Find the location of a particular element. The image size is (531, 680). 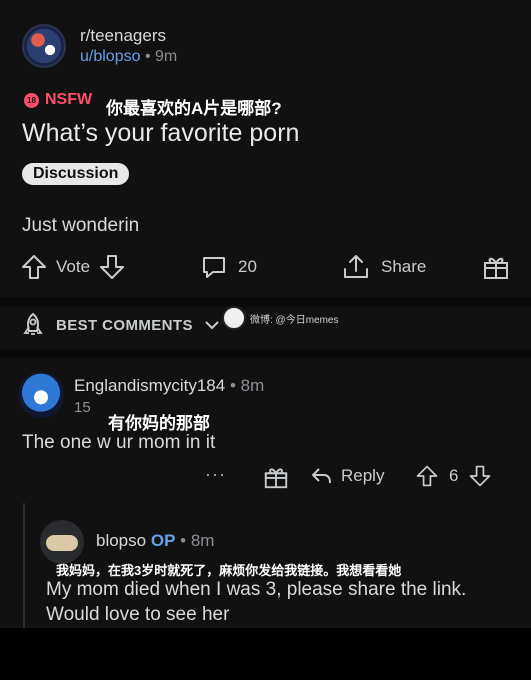

chevron-down-icon is located at coordinates (212, 325).